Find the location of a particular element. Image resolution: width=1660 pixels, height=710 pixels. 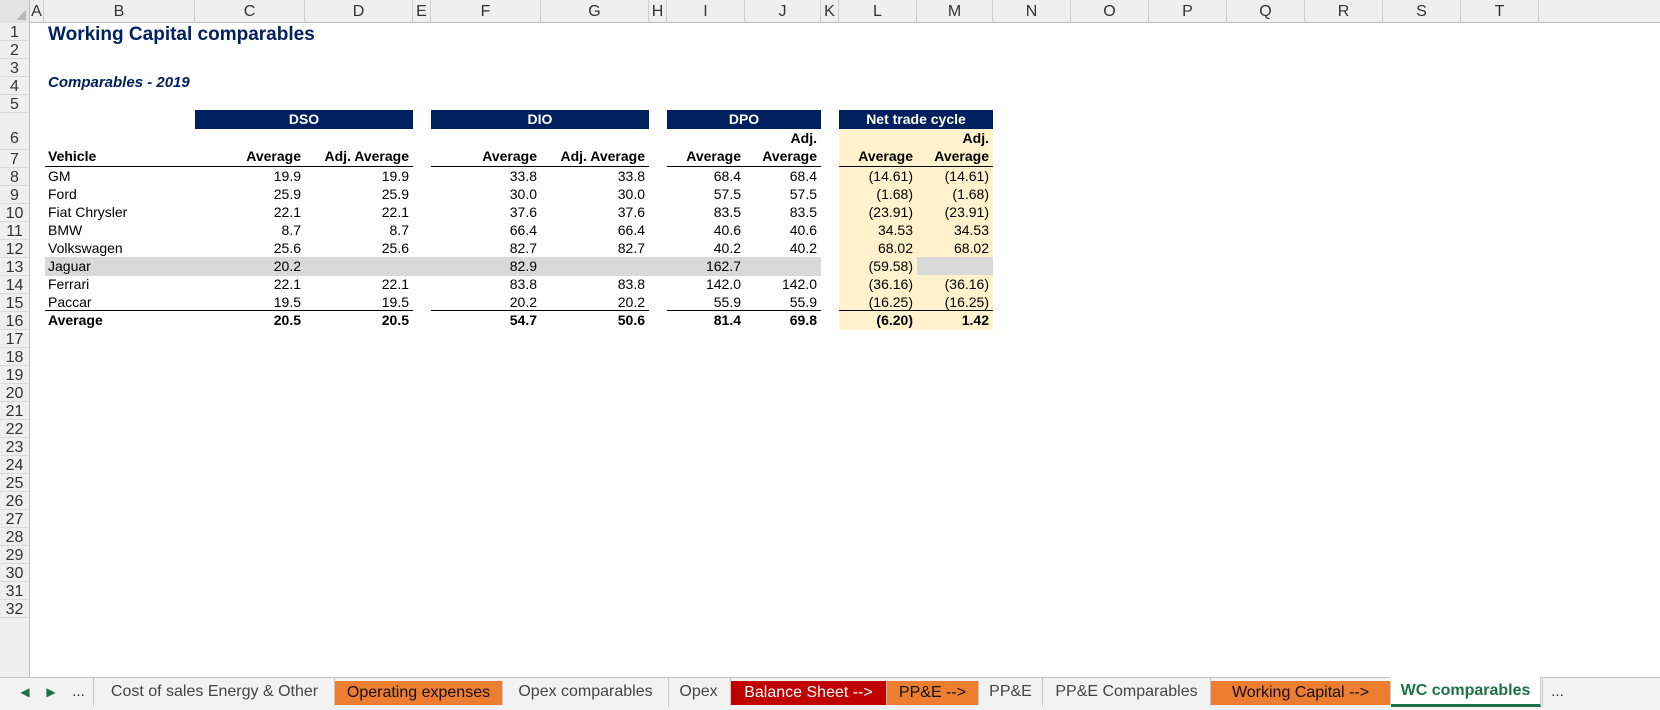

column-header-15: P is located at coordinates (1188, 11).